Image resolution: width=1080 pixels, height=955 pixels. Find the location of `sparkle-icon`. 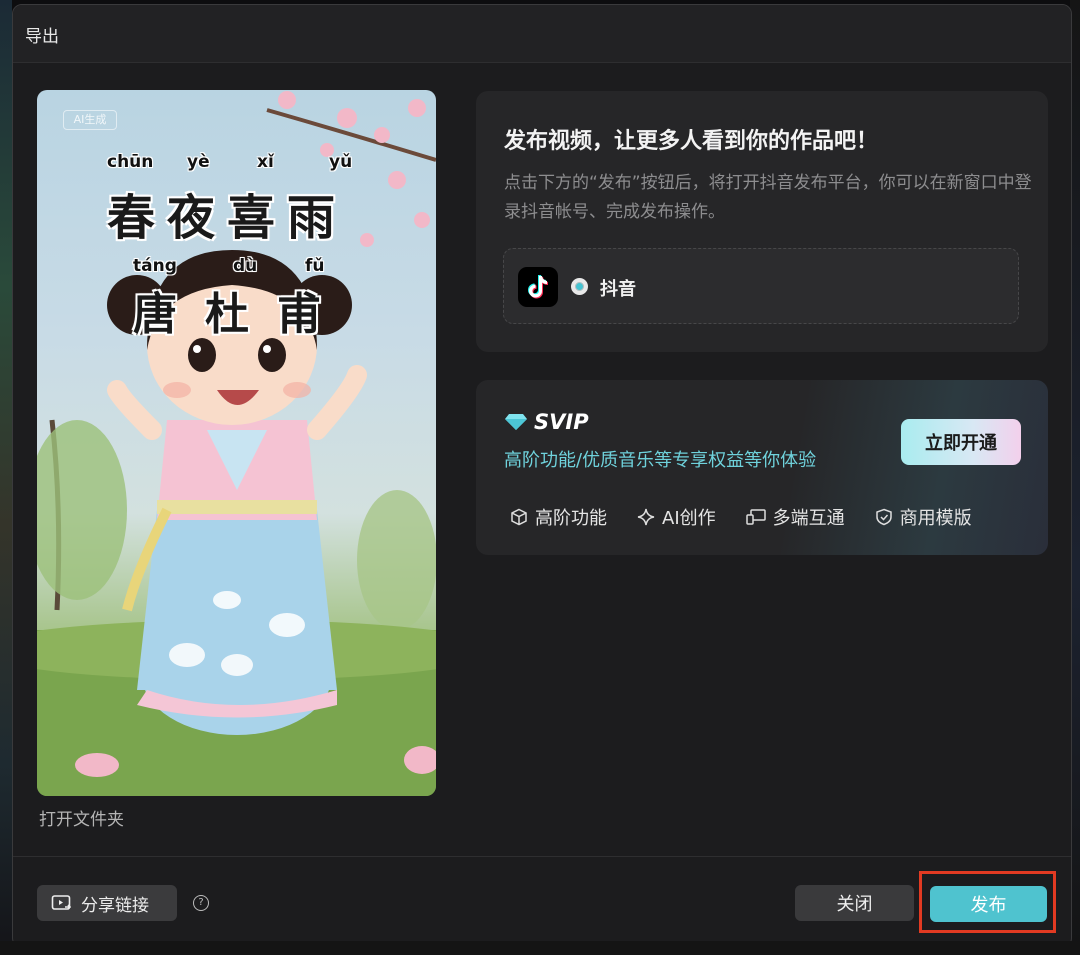

sparkle-icon is located at coordinates (646, 517).